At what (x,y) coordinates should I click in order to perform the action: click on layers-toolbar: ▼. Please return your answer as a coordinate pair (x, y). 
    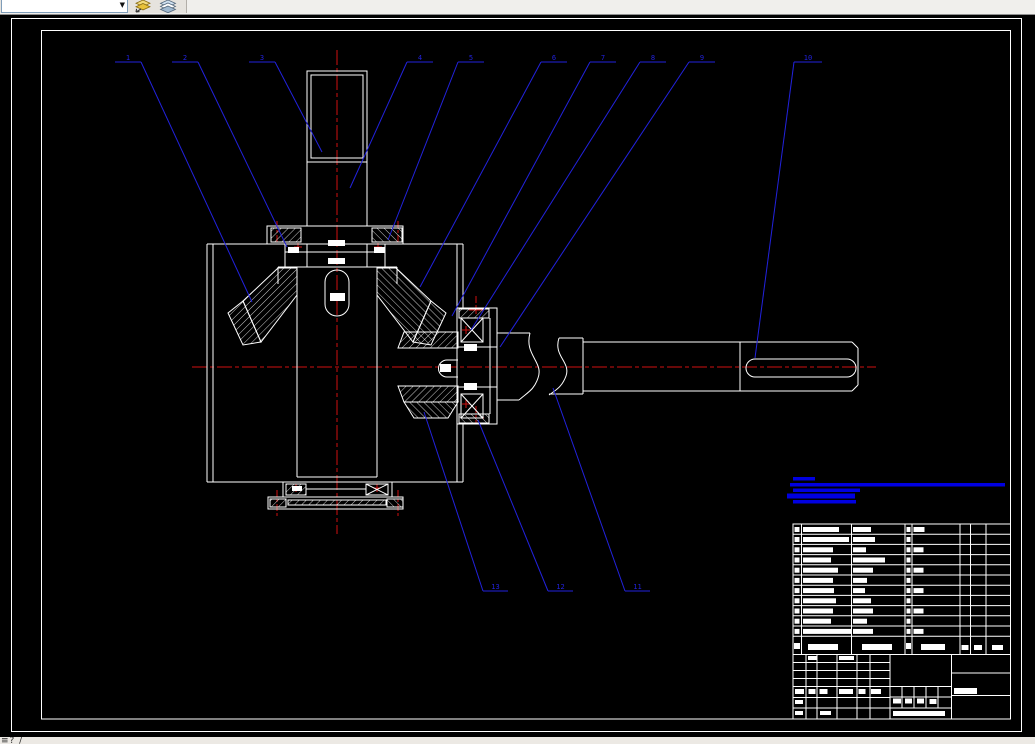
    Looking at the image, I should click on (93, 6).